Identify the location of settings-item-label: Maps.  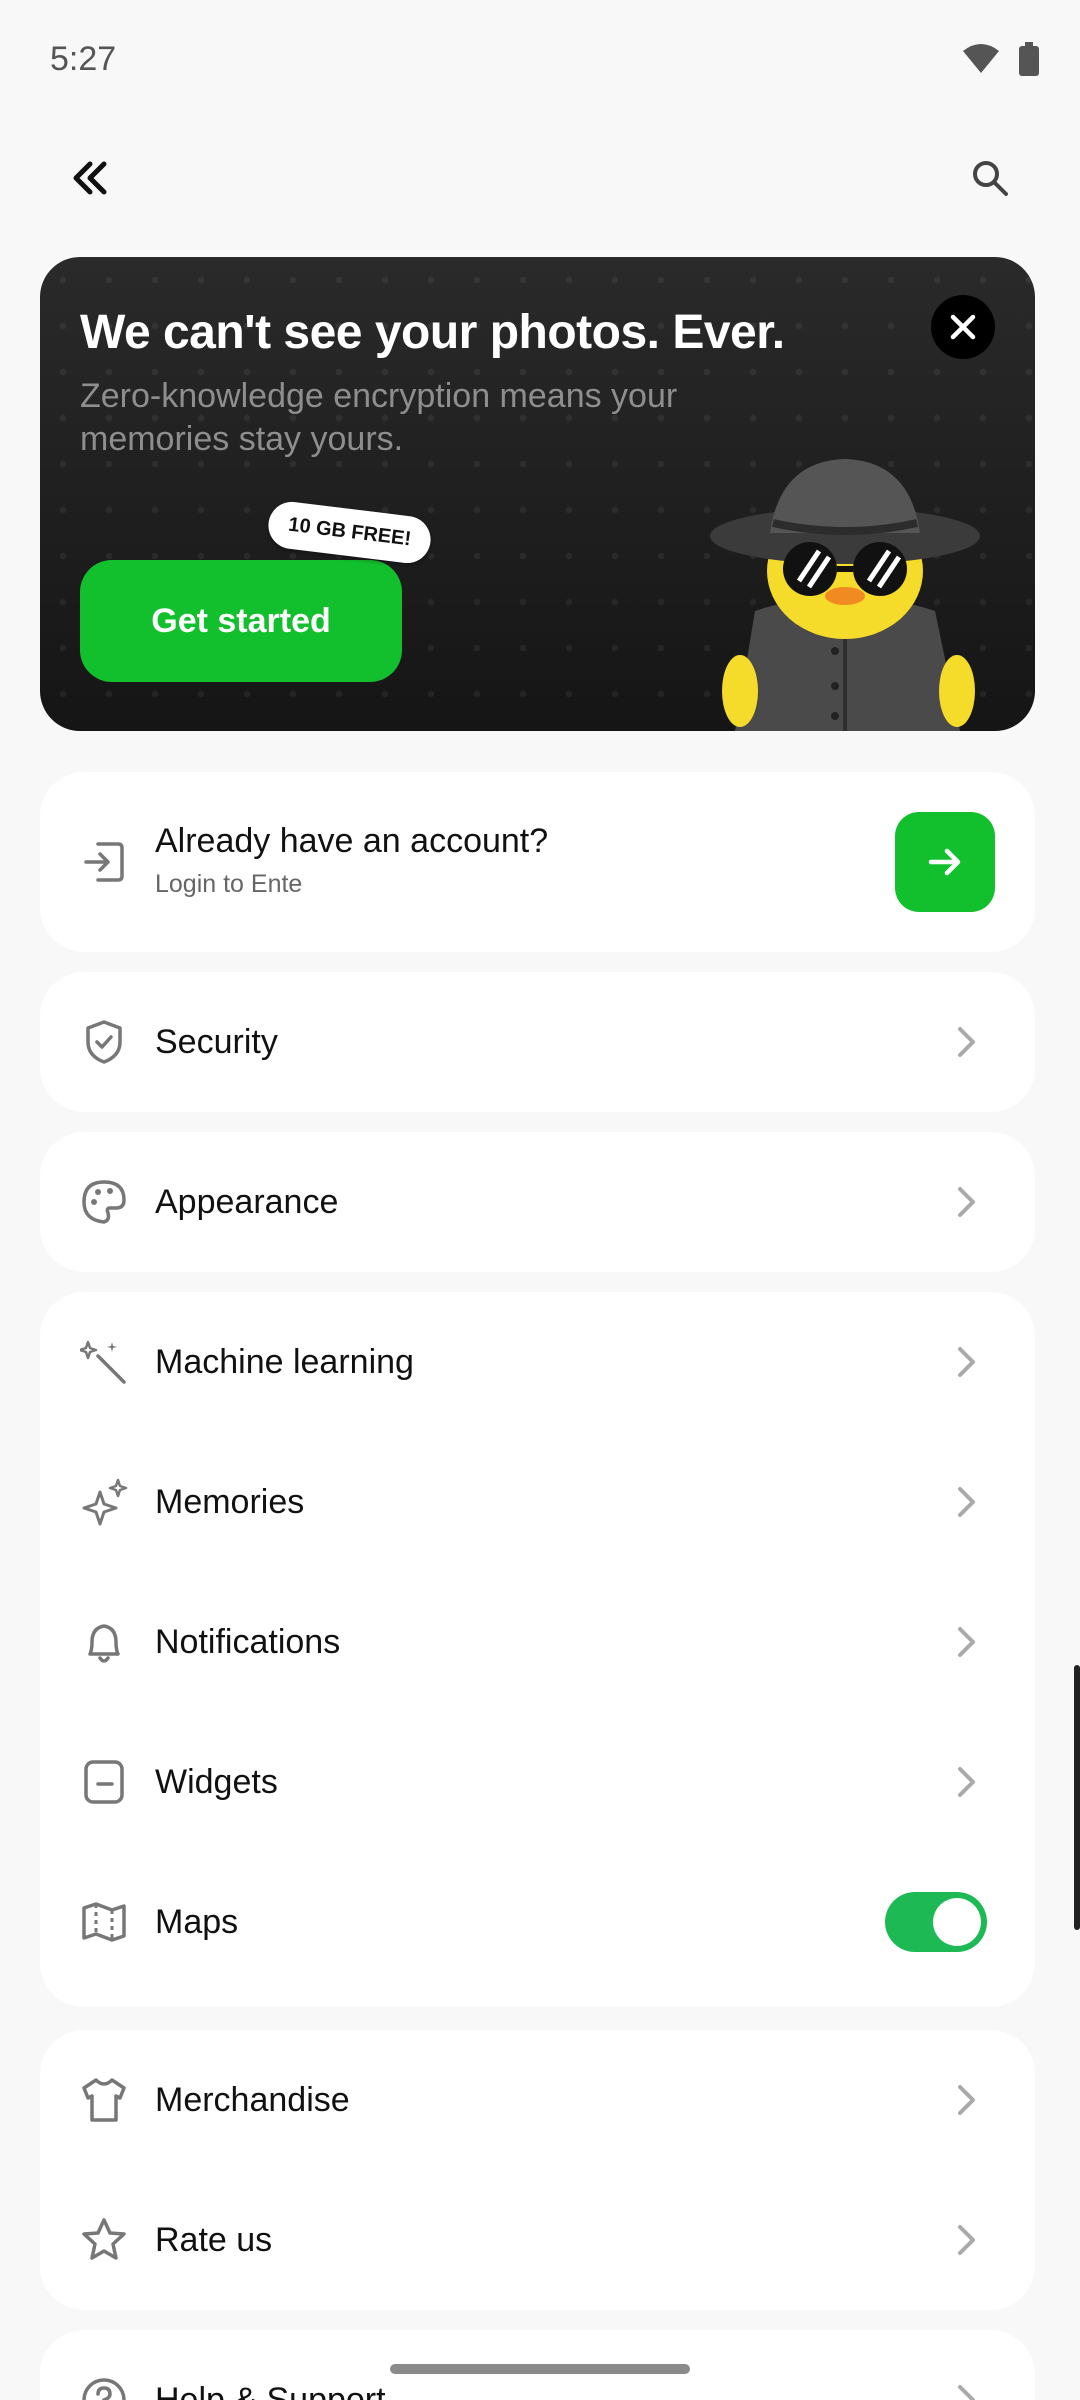
(197, 1921).